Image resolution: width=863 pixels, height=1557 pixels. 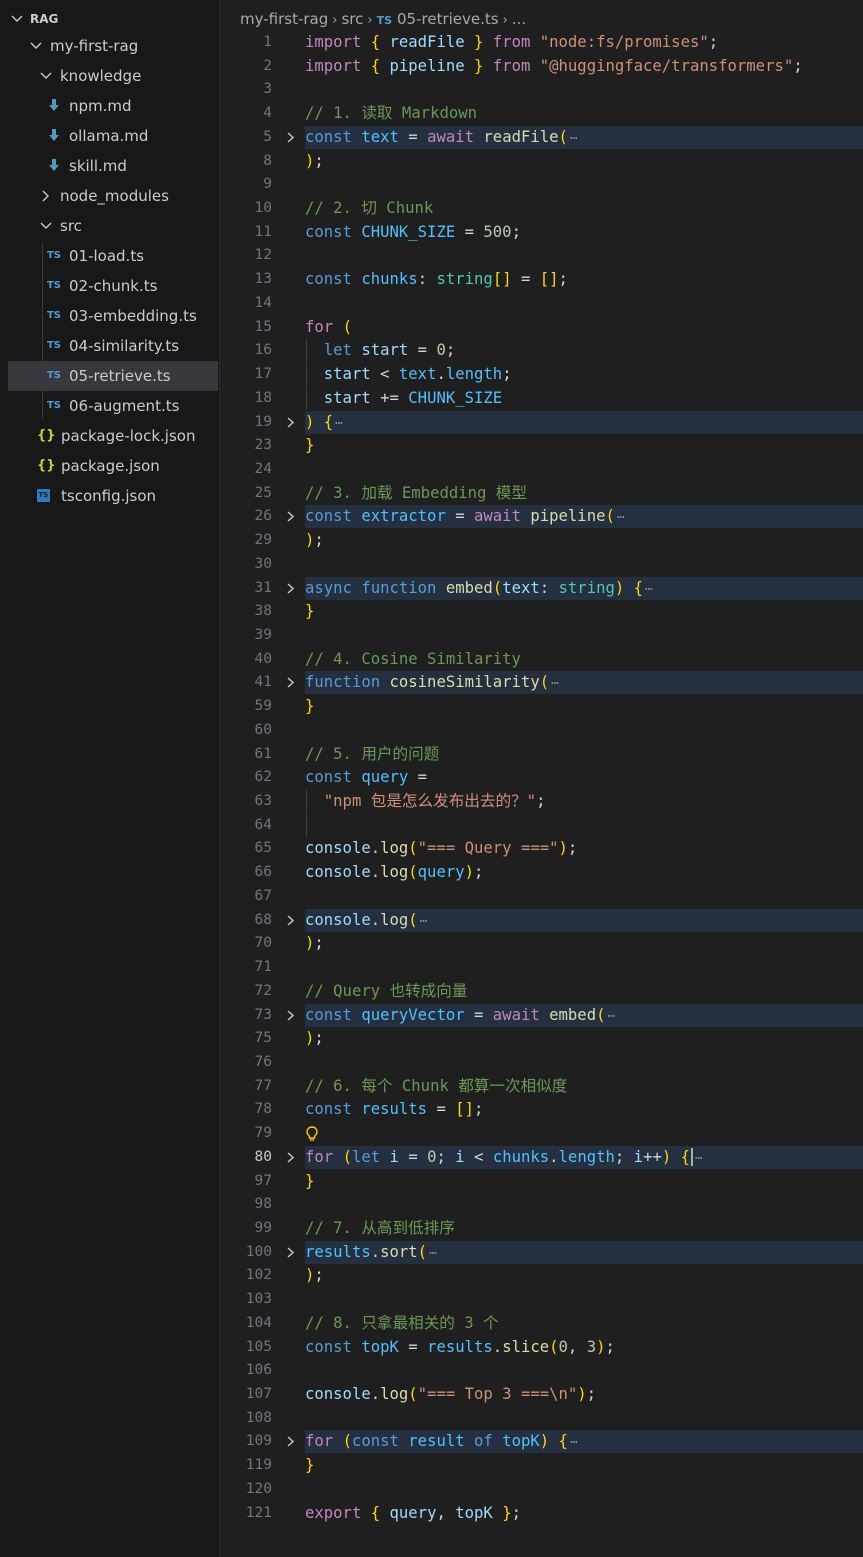 What do you see at coordinates (109, 406) in the screenshot?
I see `tree-item: TS 06-augment.ts` at bounding box center [109, 406].